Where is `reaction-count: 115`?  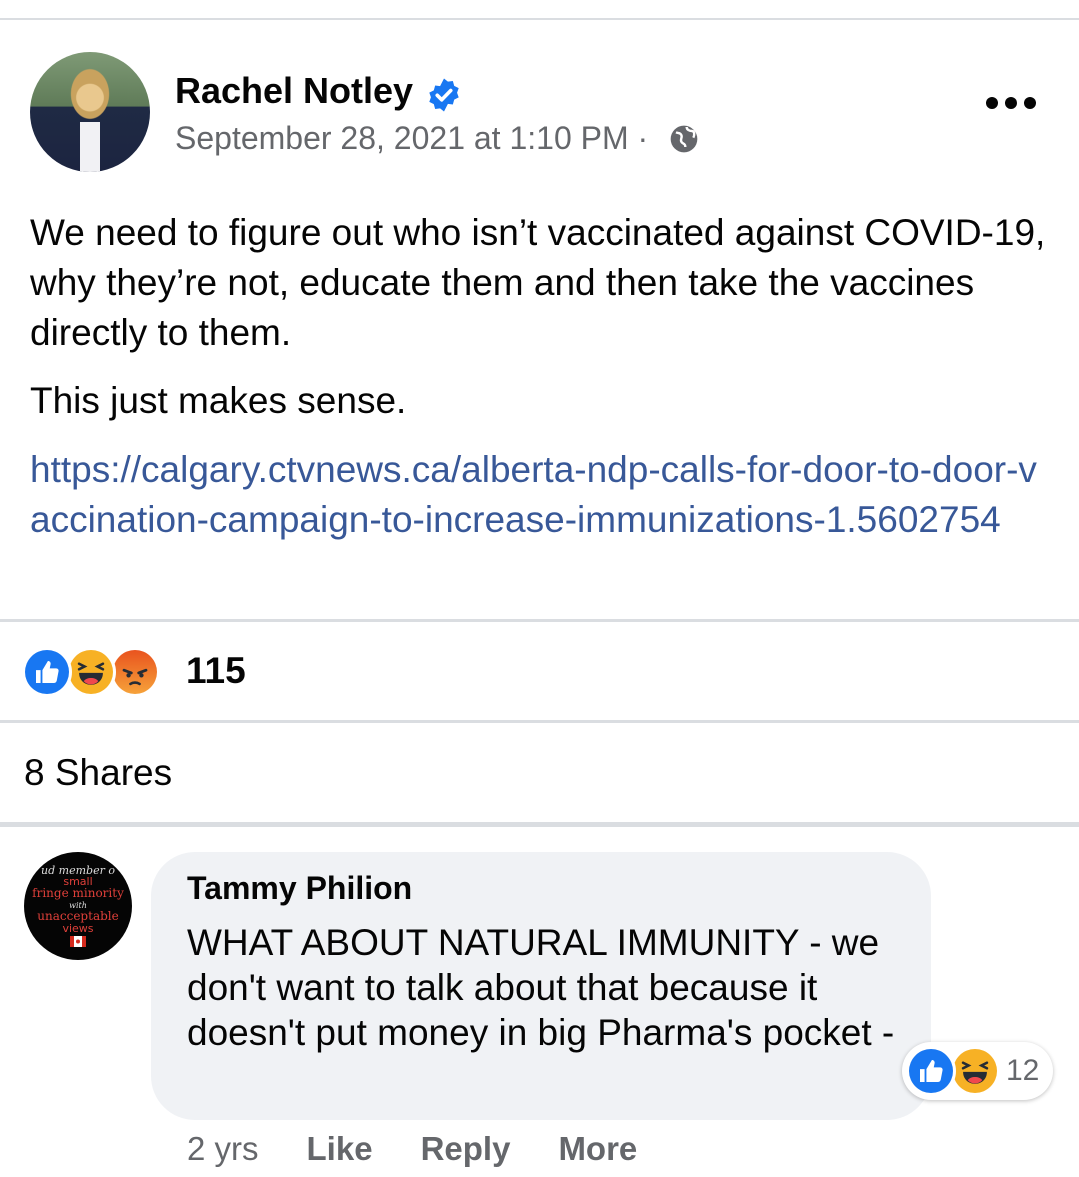 reaction-count: 115 is located at coordinates (216, 671).